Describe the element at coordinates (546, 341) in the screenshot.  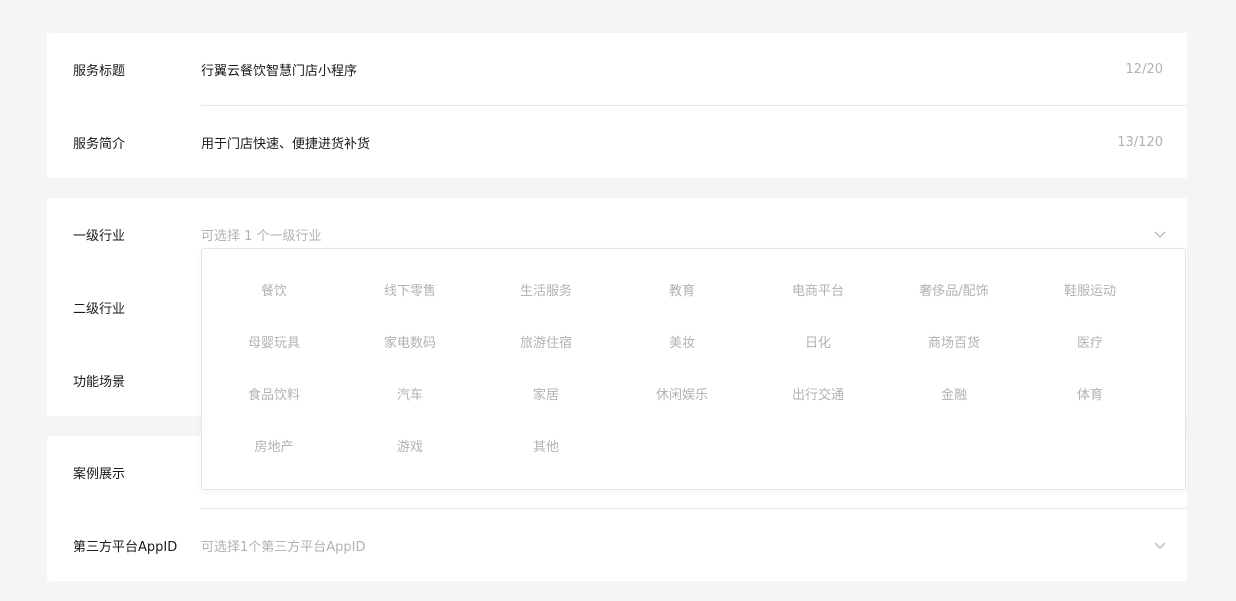
I see `industry-option: 旅游住宿` at that location.